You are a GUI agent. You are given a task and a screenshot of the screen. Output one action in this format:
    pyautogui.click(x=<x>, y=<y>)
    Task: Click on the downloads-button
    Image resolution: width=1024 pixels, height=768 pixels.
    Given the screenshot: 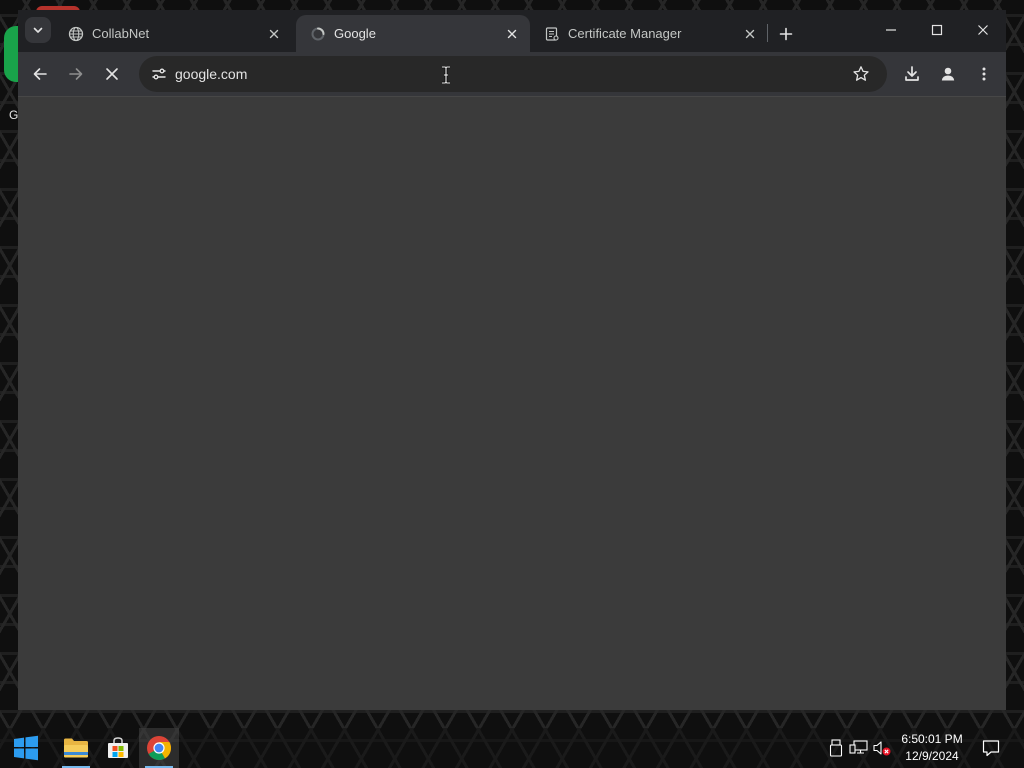 What is the action you would take?
    pyautogui.click(x=912, y=74)
    